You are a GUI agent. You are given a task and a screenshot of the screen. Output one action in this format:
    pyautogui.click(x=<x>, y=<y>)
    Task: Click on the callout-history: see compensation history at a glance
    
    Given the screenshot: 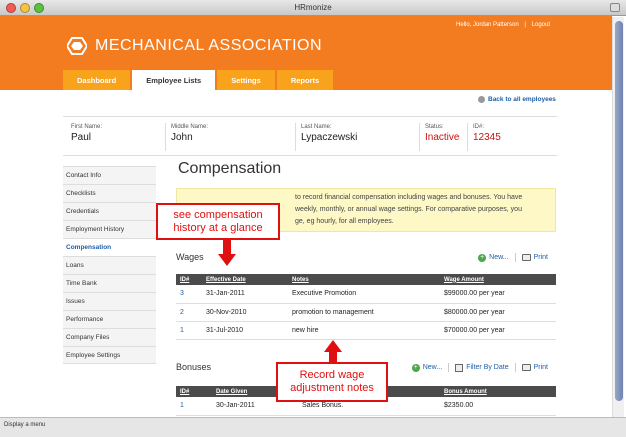 What is the action you would take?
    pyautogui.click(x=218, y=221)
    